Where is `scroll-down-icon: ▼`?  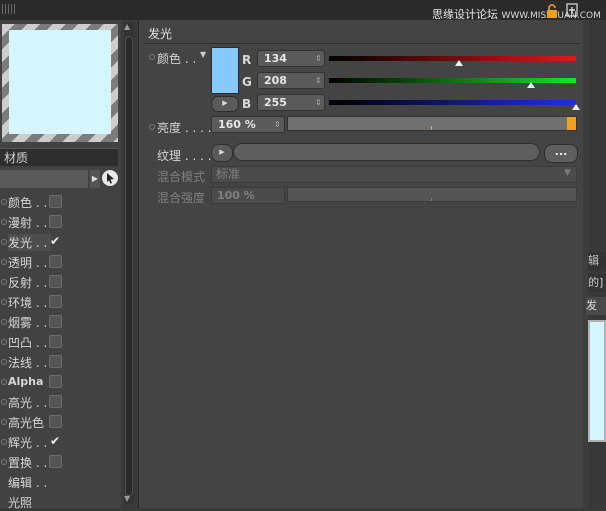 scroll-down-icon: ▼ is located at coordinates (127, 498).